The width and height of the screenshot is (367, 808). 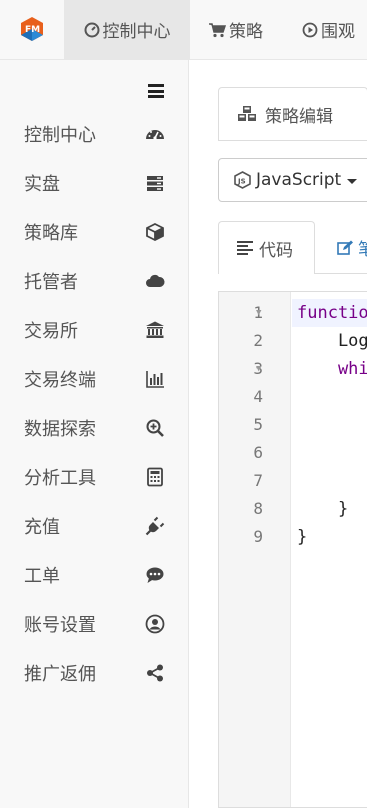 I want to click on sidebar-item-ticket: 工单, so click(x=94, y=574).